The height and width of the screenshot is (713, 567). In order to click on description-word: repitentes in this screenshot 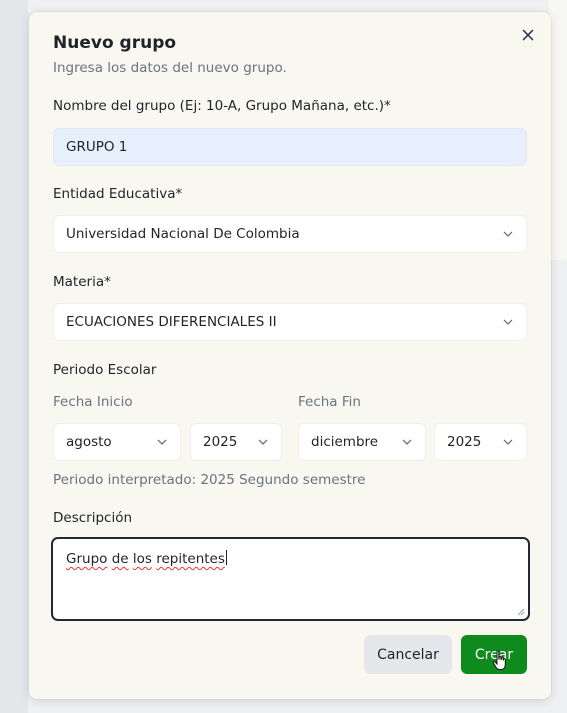, I will do `click(190, 559)`.